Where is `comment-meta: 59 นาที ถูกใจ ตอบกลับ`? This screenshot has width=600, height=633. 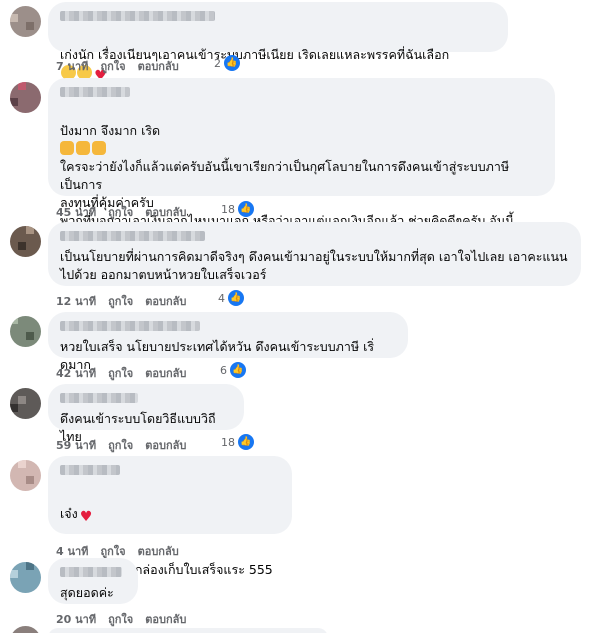
comment-meta: 59 นาที ถูกใจ ตอบกลับ is located at coordinates (121, 445).